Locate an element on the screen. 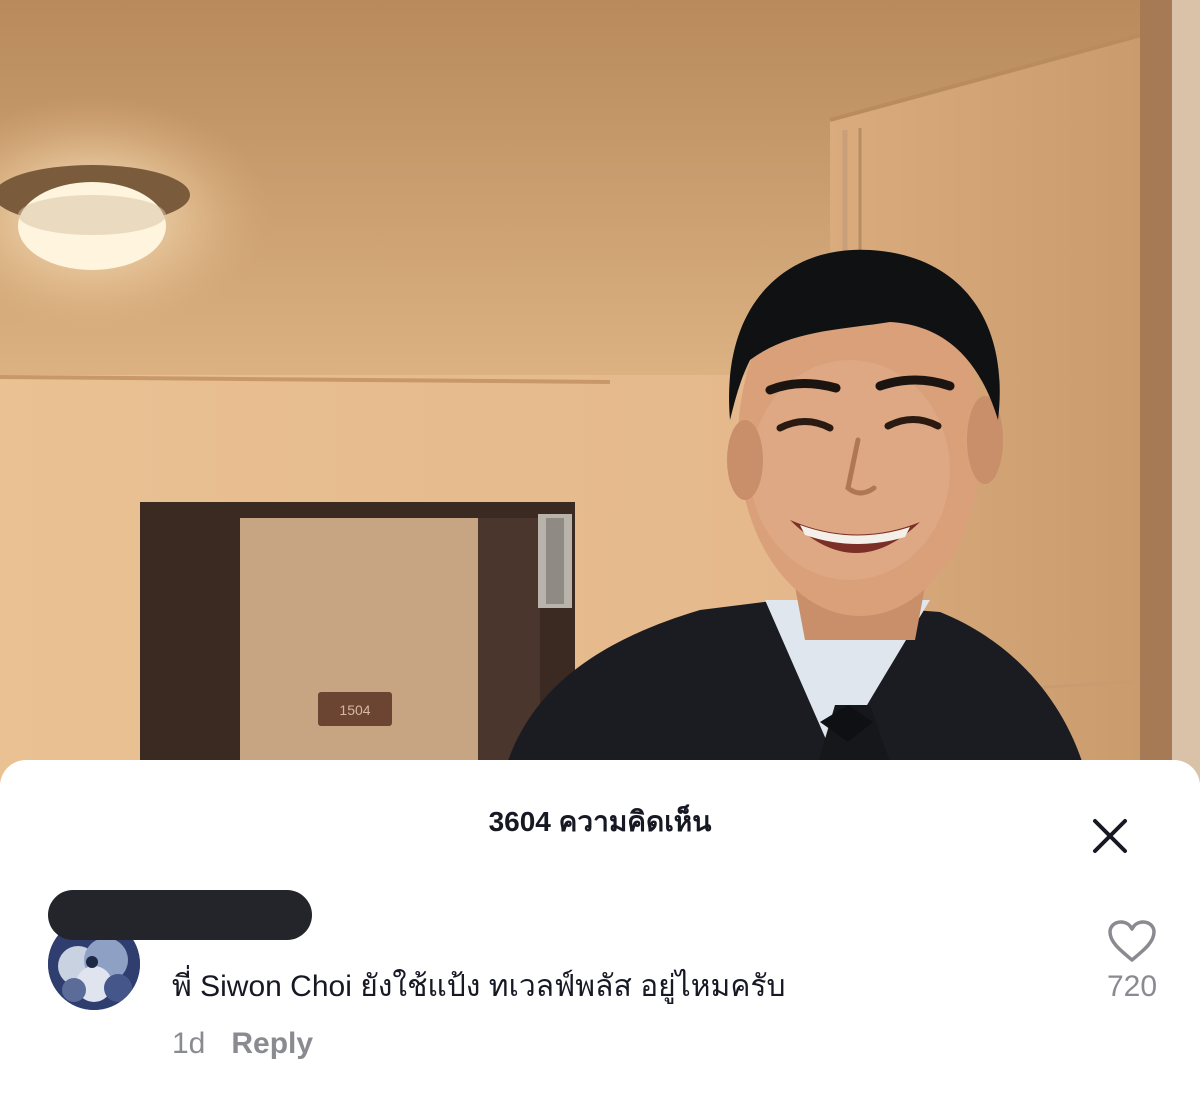 Image resolution: width=1200 pixels, height=1095 pixels. heart-outline-icon is located at coordinates (1132, 941).